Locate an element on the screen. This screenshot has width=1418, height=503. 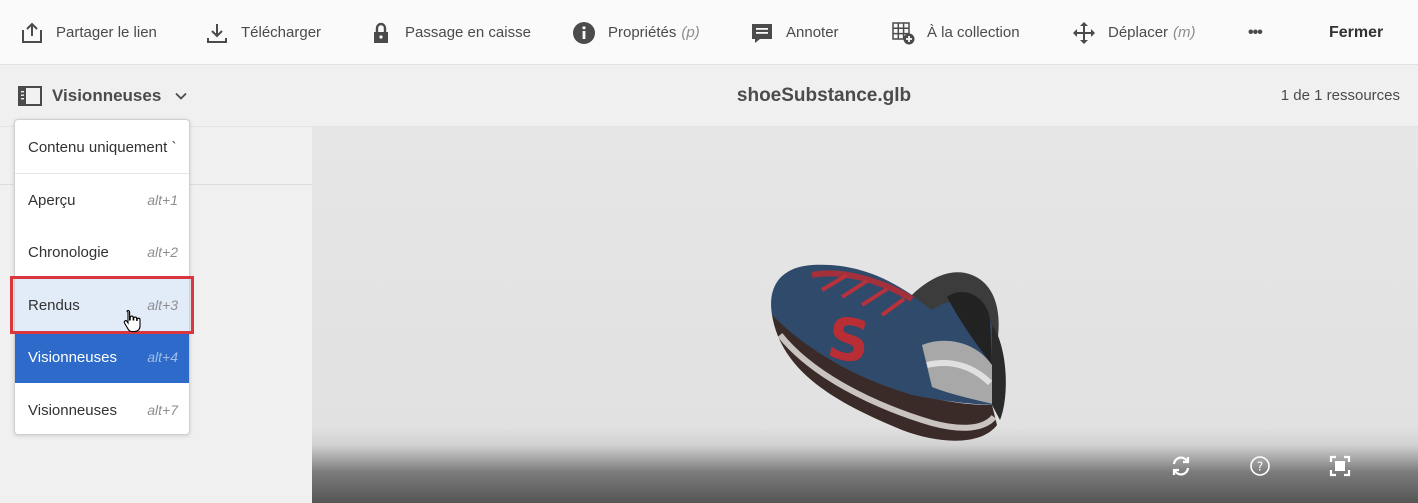
properties-shortcut-hint: (p) is located at coordinates (690, 32).